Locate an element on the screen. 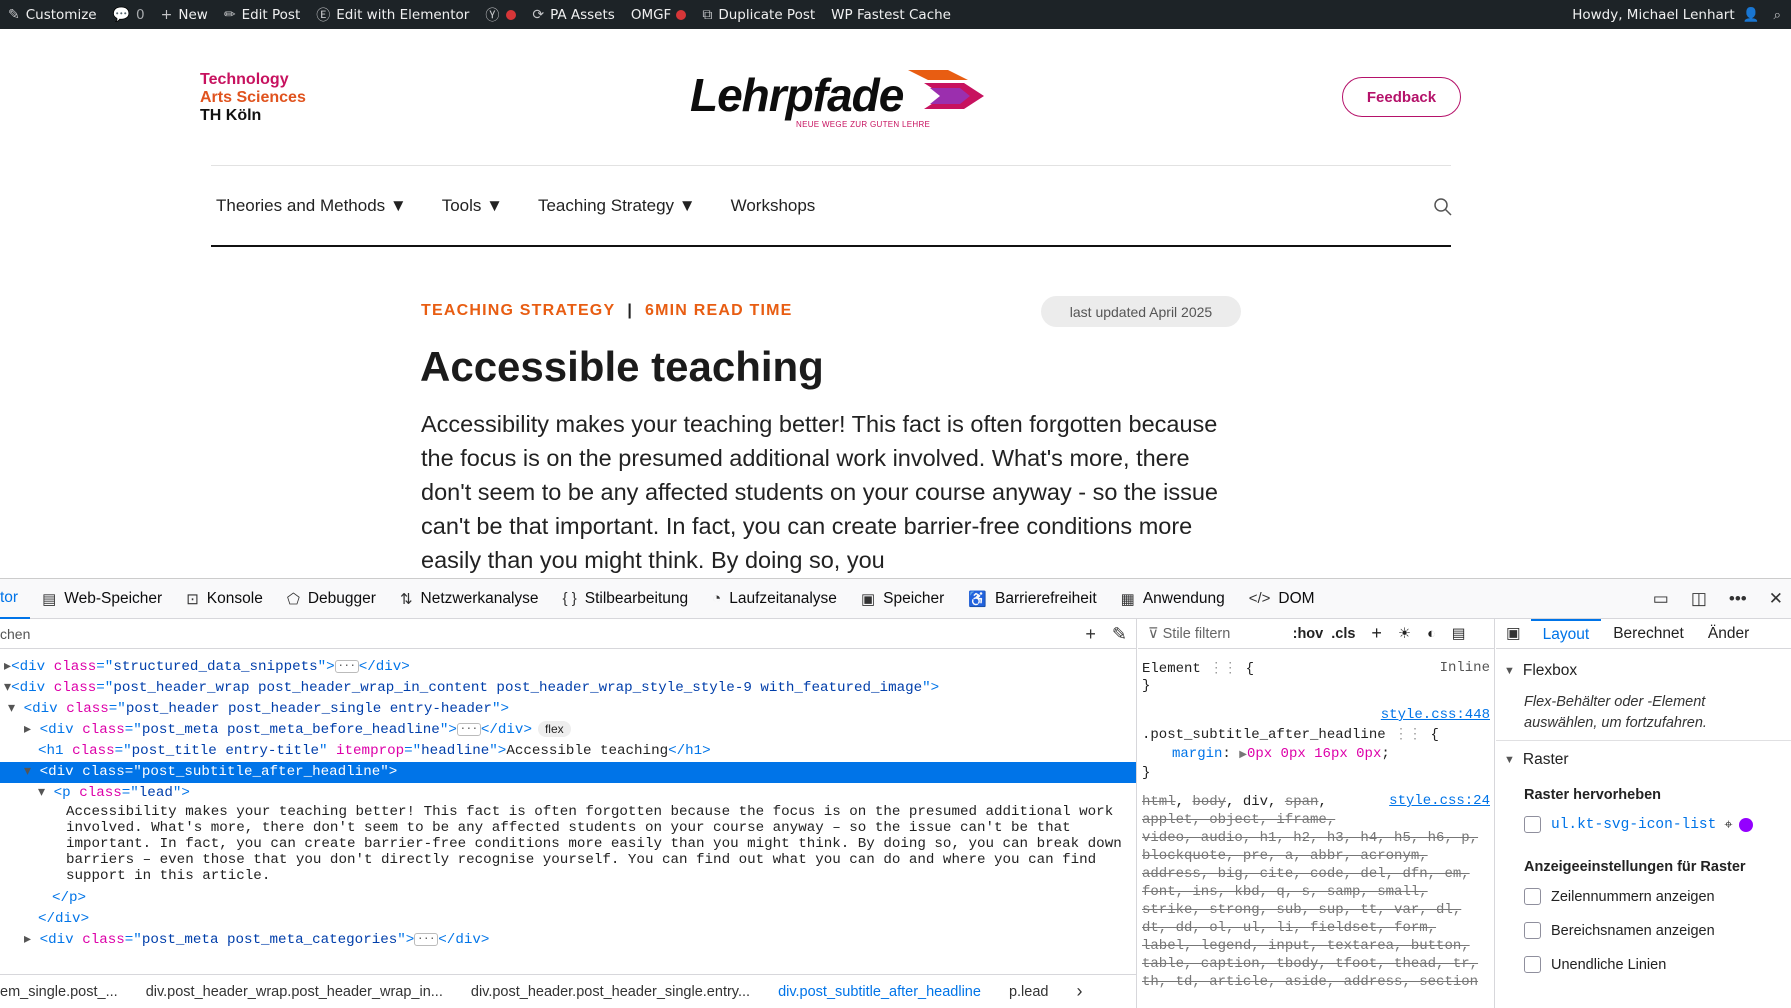  tree-row: </p> is located at coordinates (568, 898).